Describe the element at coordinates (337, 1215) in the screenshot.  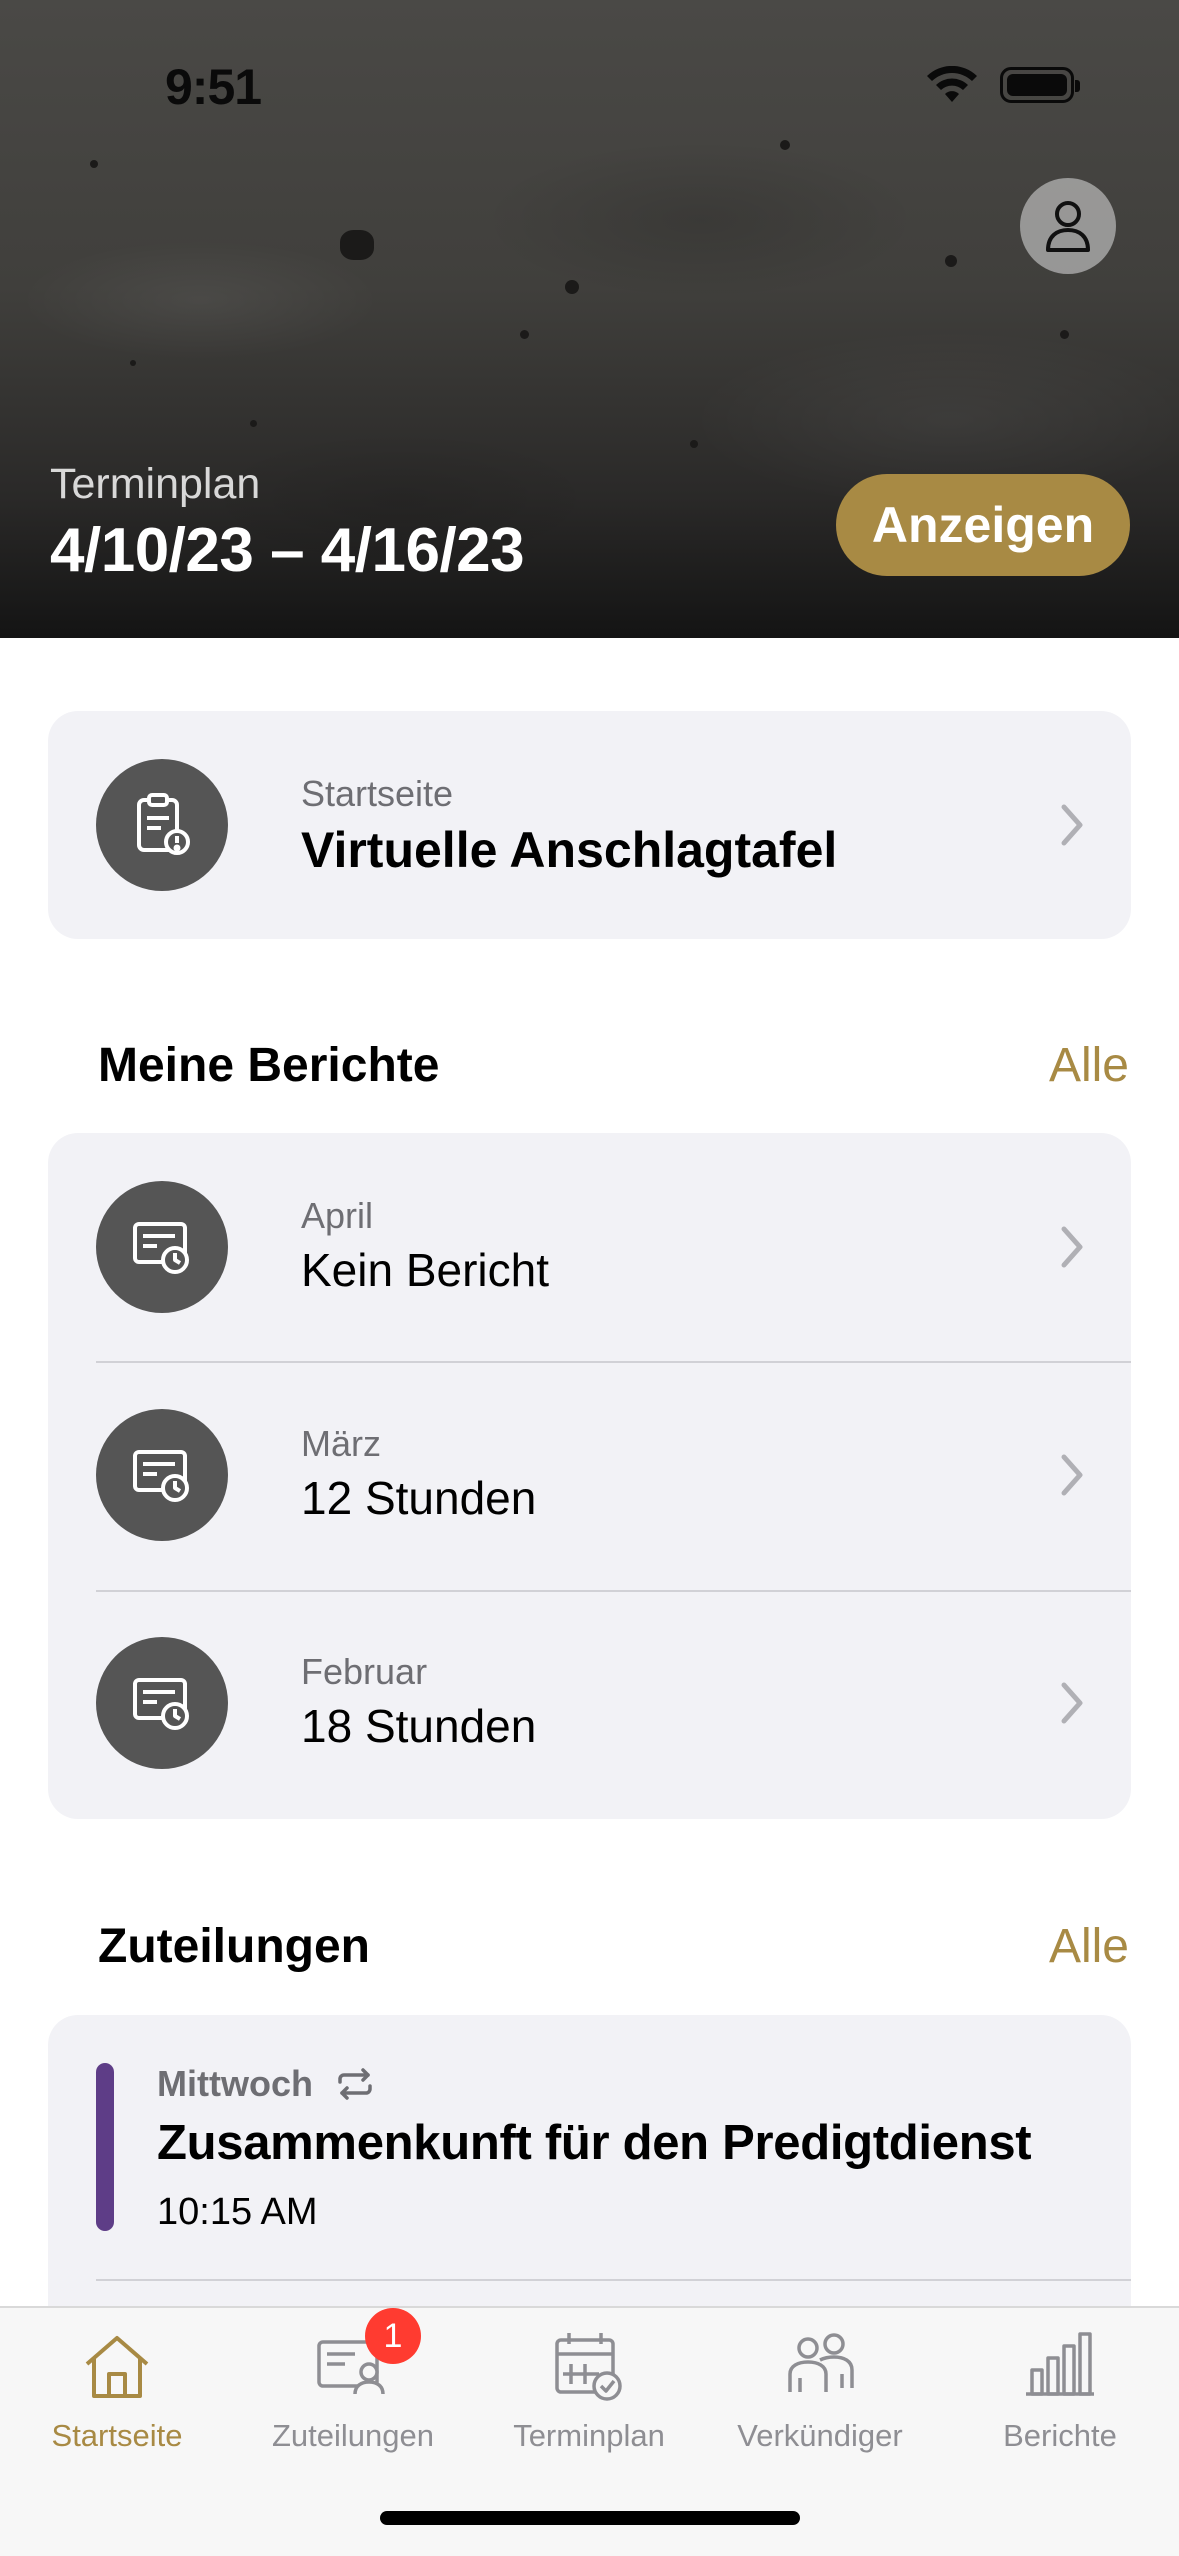
I see `report-month: April` at that location.